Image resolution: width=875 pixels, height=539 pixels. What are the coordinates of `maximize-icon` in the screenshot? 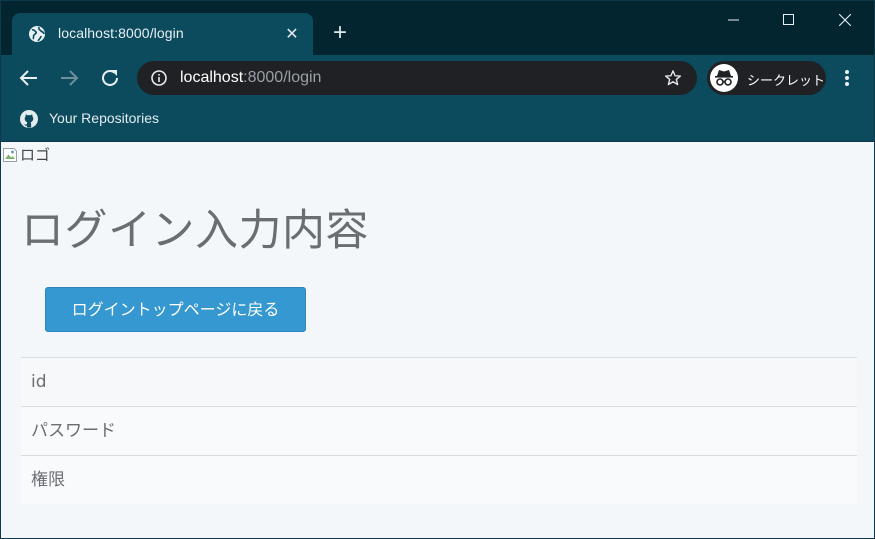 It's located at (788, 19).